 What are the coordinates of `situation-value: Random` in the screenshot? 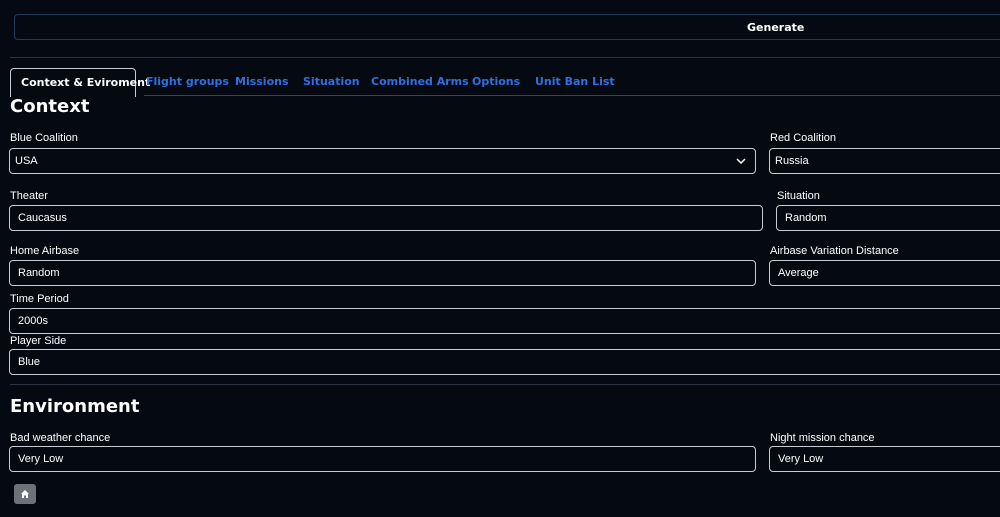 It's located at (806, 218).